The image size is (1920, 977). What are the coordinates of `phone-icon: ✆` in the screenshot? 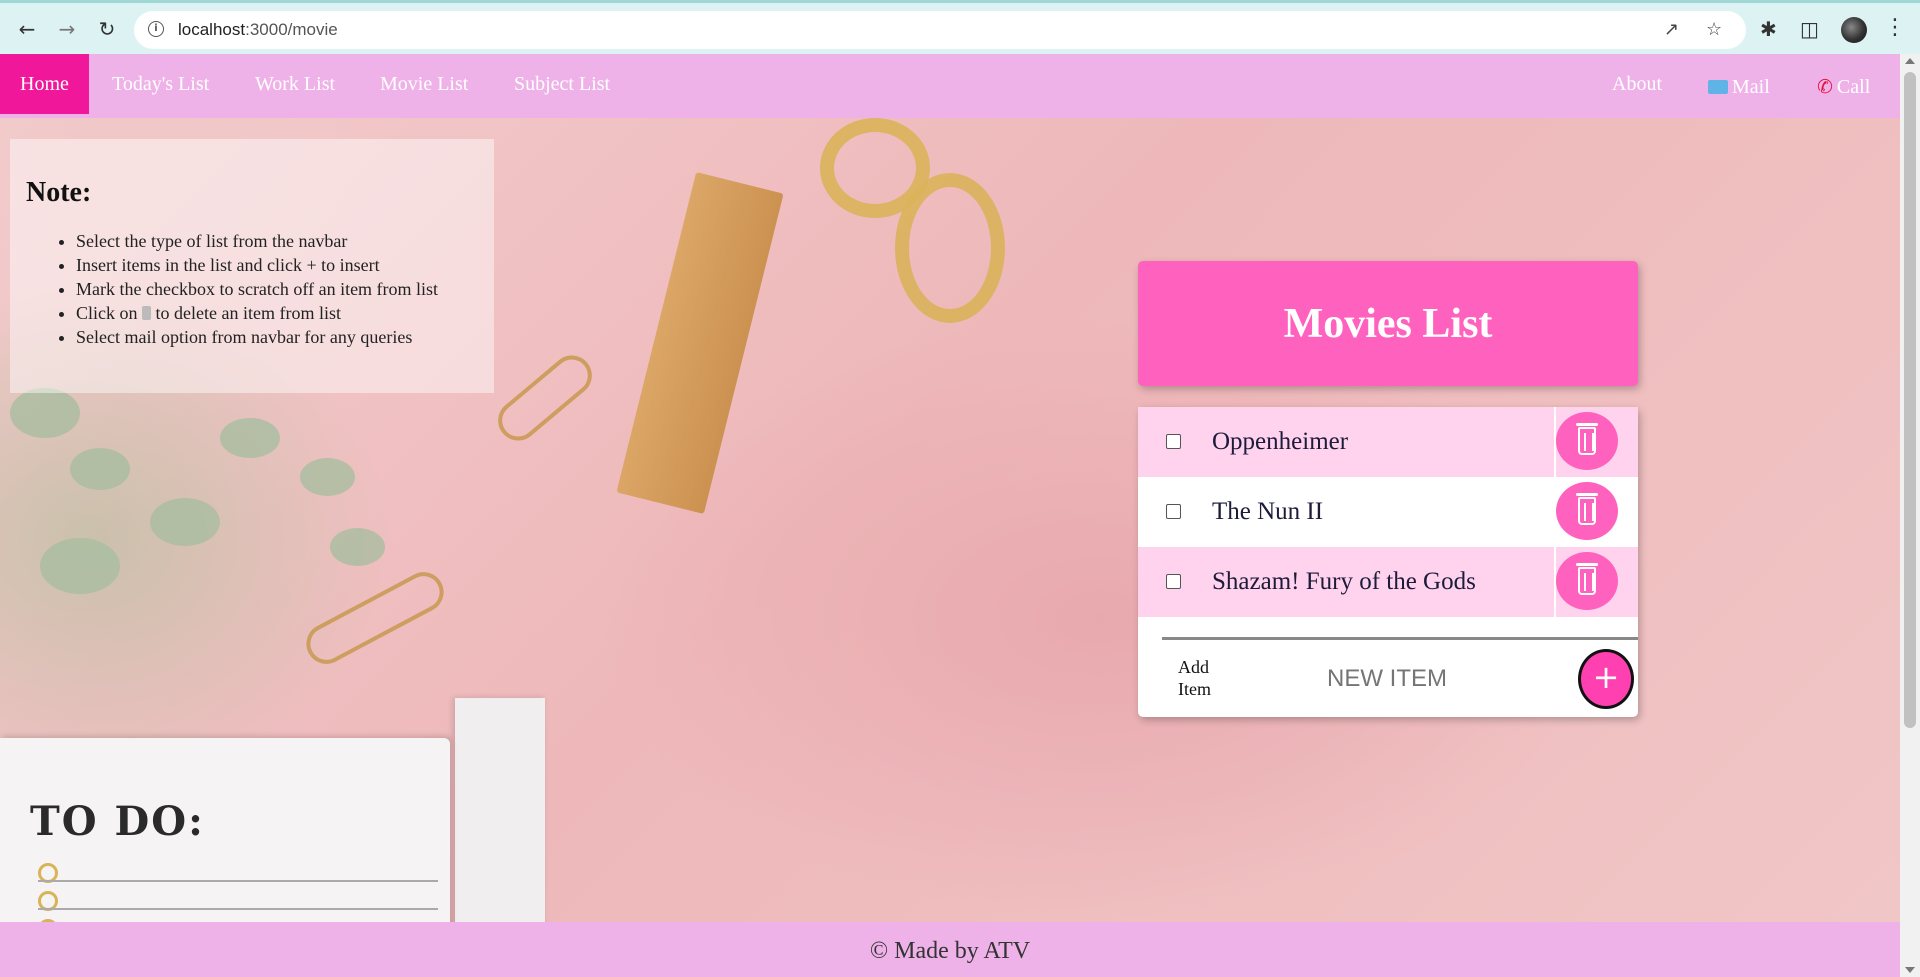 It's located at (1825, 87).